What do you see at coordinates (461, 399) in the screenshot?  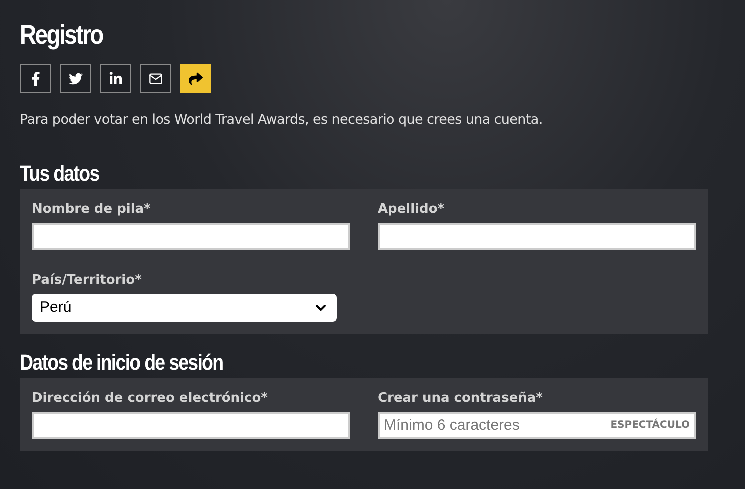 I see `field-label: Crear una contraseña*` at bounding box center [461, 399].